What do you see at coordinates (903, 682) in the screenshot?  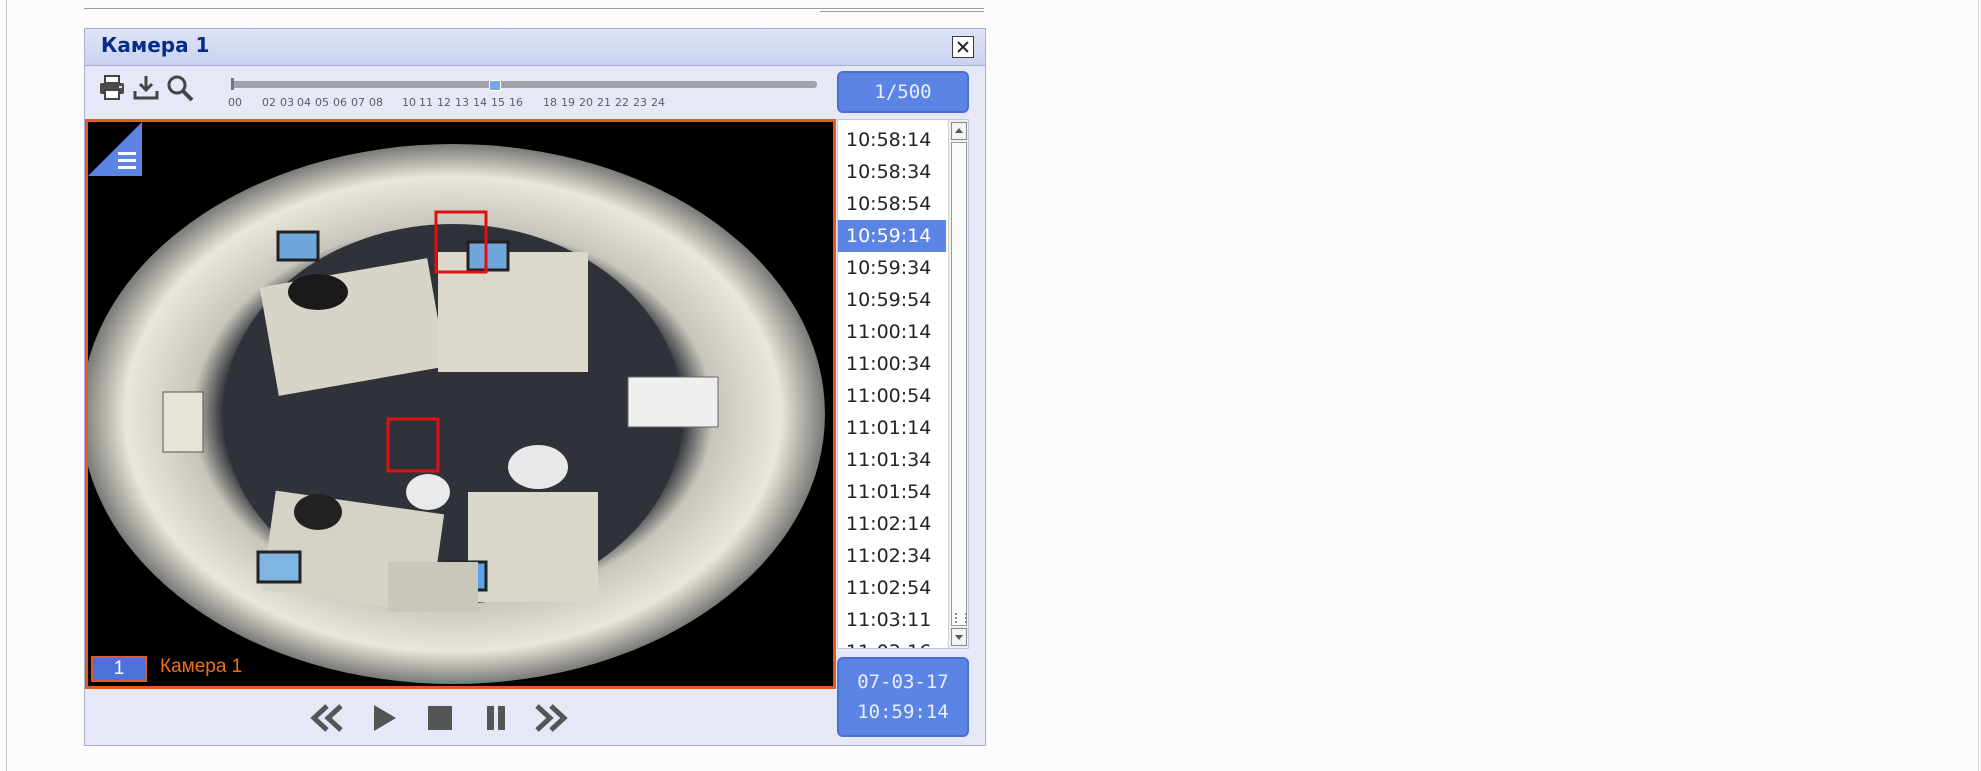 I see `current-date: 07-03-17` at bounding box center [903, 682].